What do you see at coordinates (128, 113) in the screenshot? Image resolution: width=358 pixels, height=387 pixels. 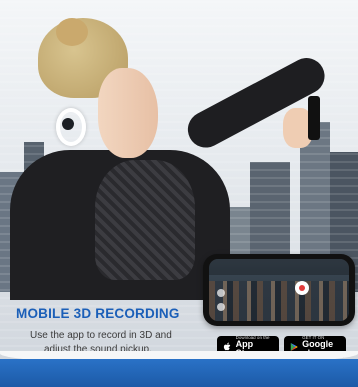 I see `face` at bounding box center [128, 113].